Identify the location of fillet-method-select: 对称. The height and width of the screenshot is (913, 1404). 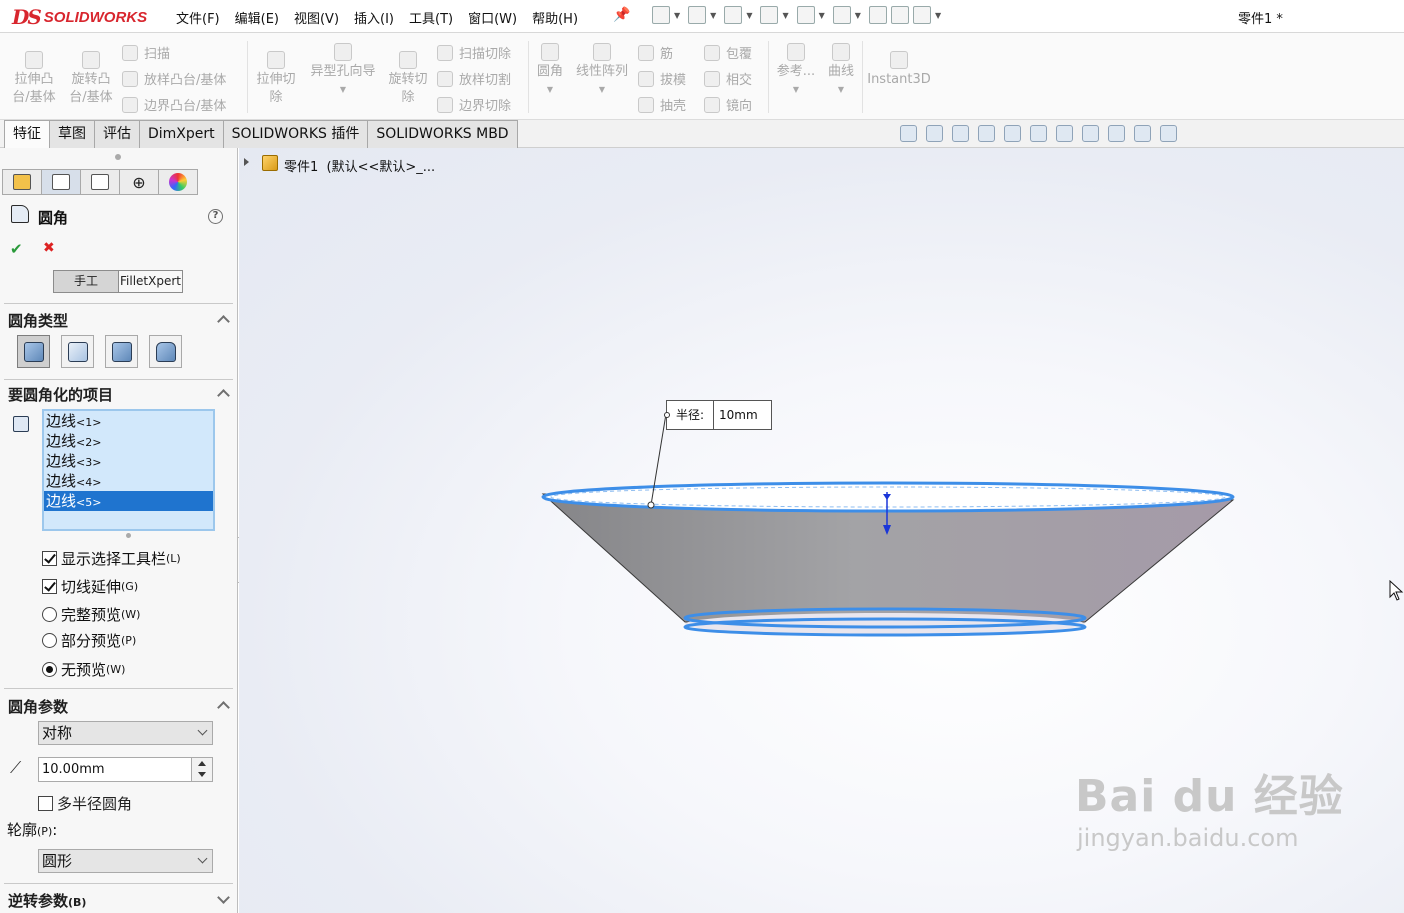
(125, 733).